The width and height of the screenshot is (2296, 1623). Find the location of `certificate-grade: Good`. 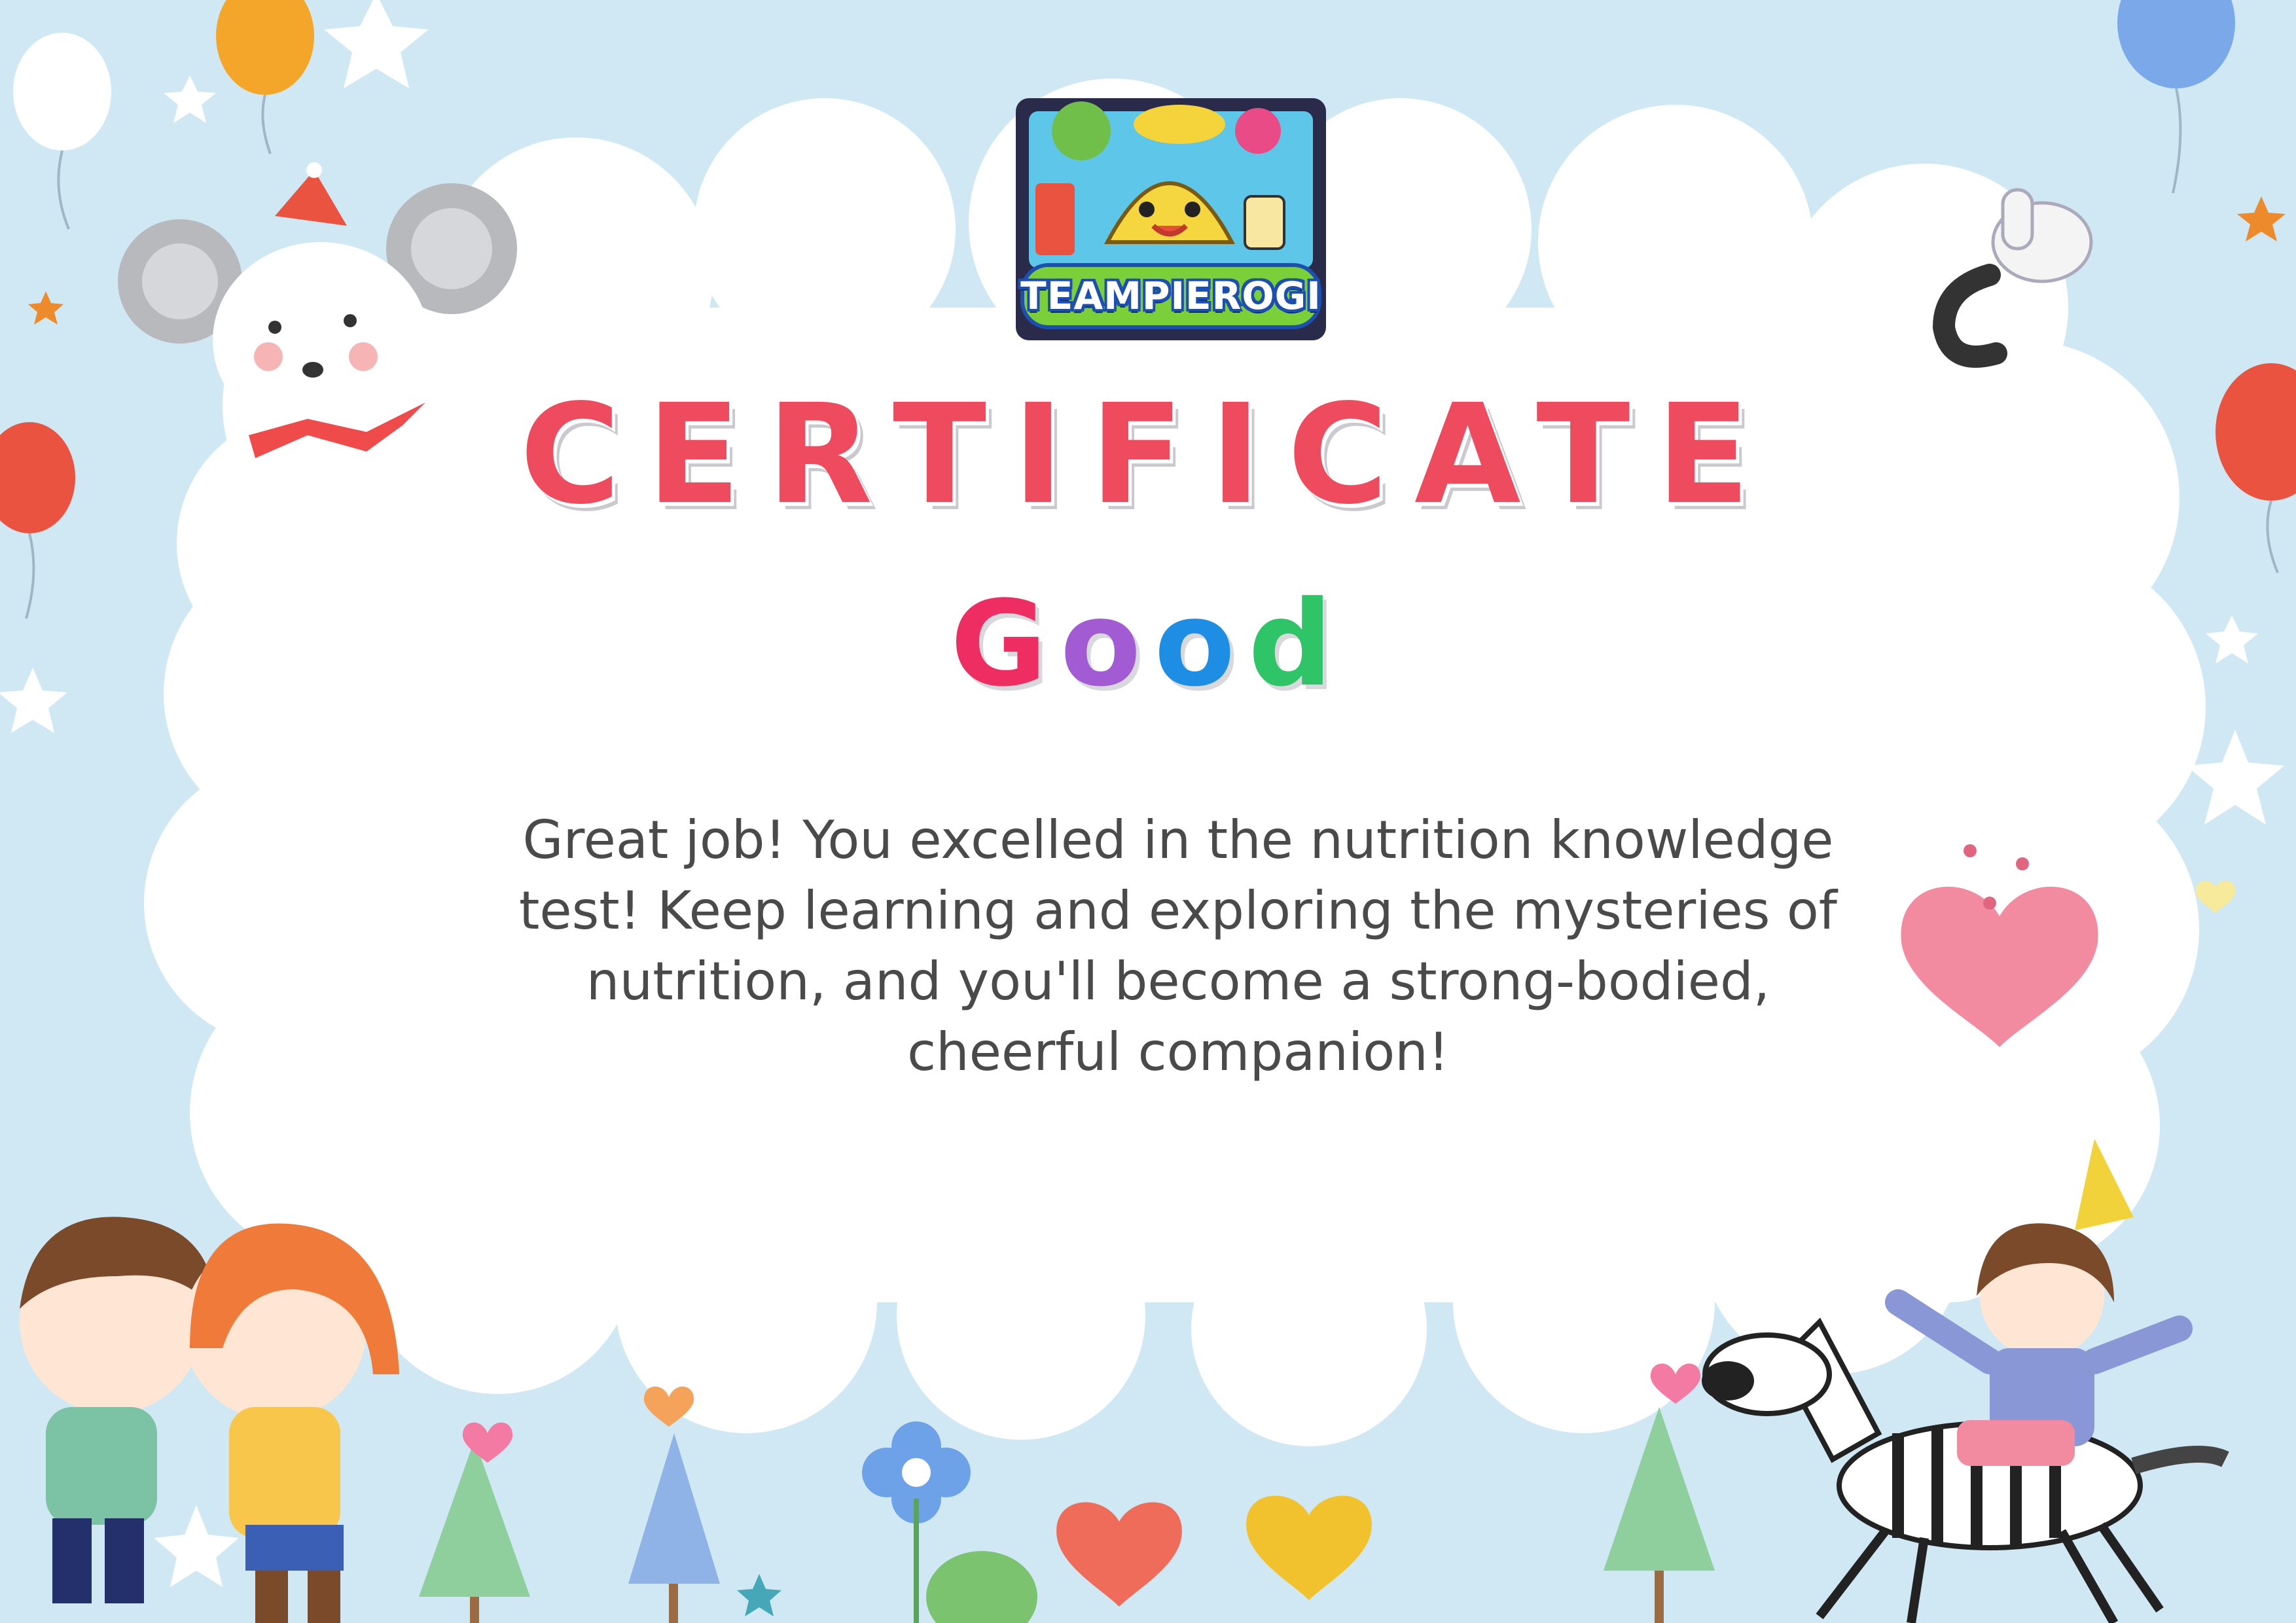

certificate-grade: Good is located at coordinates (1148, 645).